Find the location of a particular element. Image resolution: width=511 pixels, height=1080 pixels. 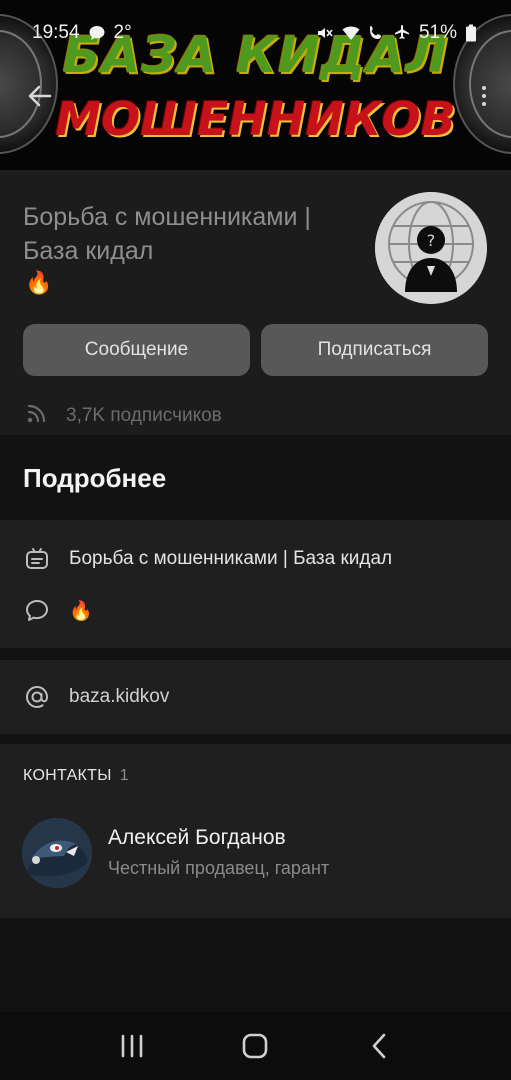

subscribers-count: 3,7K подписчиков is located at coordinates (144, 415).